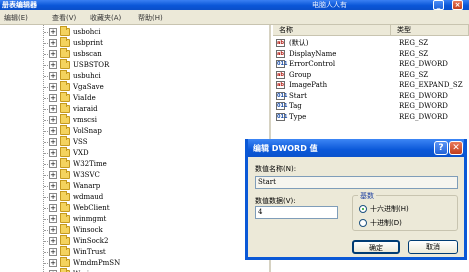  I want to click on tree-item-label: USBSTOR, so click(91, 65).